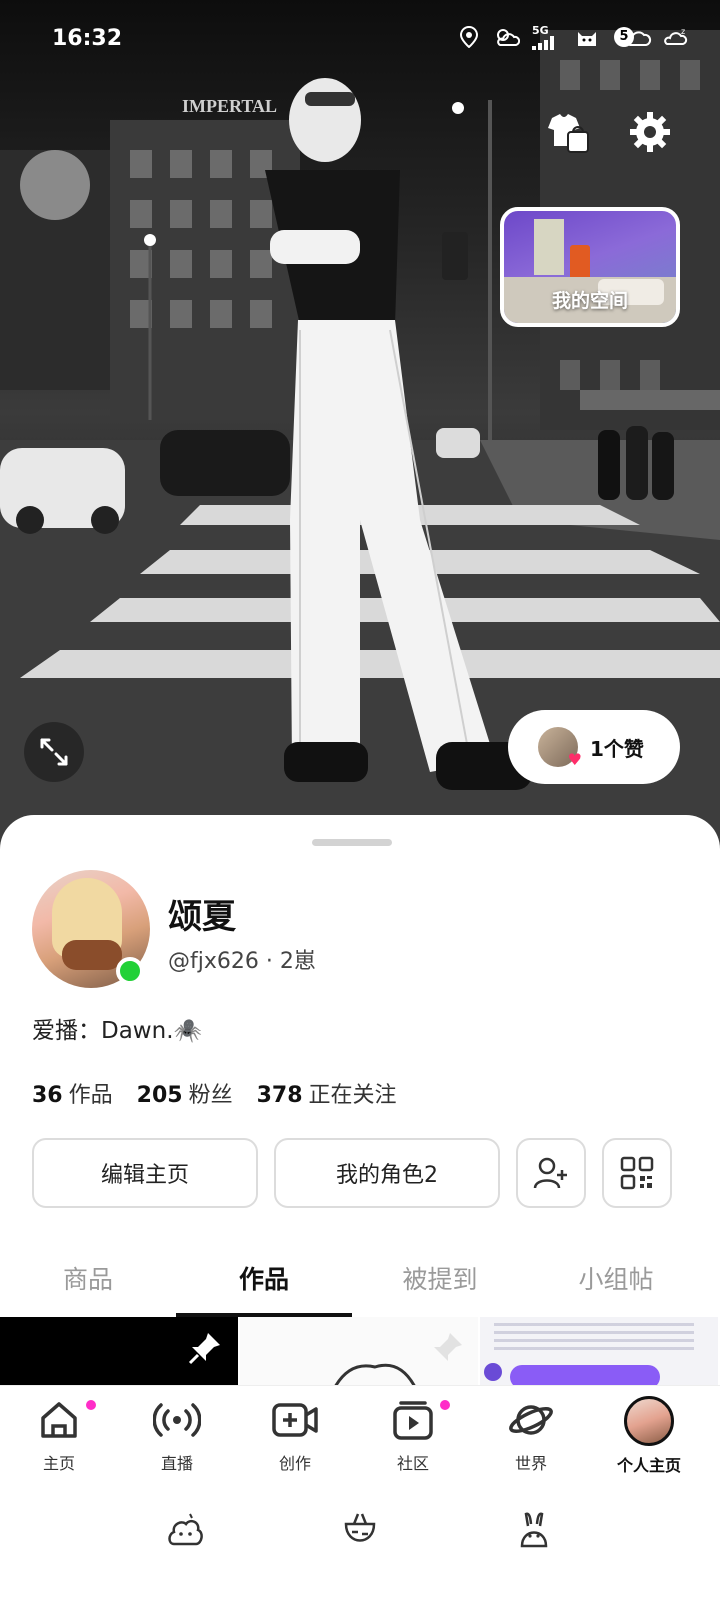 Image resolution: width=720 pixels, height=1604 pixels. Describe the element at coordinates (58, 1463) in the screenshot. I see `nav-label: 主页` at that location.